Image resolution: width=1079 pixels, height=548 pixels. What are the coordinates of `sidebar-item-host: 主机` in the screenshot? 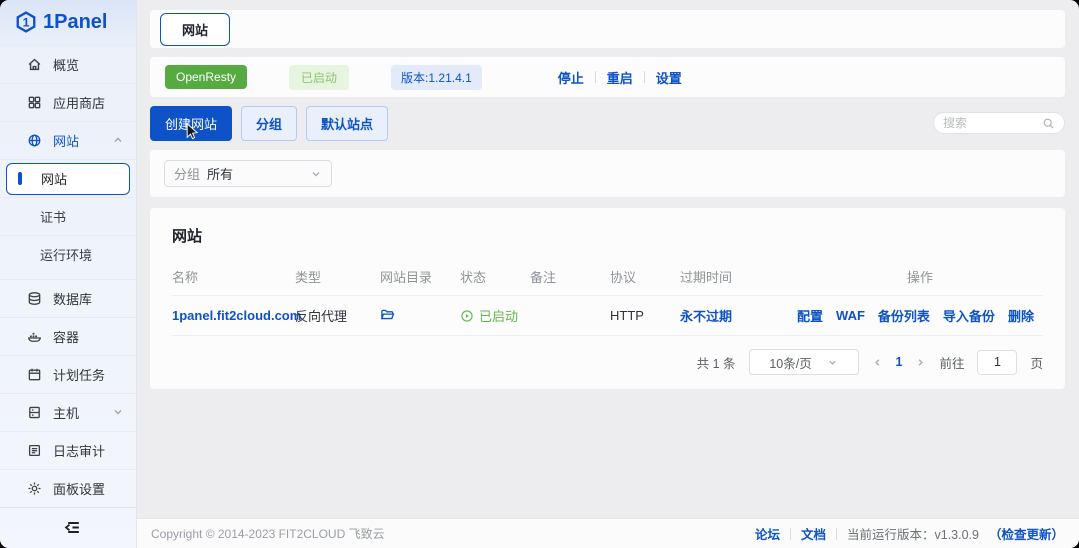 It's located at (68, 411).